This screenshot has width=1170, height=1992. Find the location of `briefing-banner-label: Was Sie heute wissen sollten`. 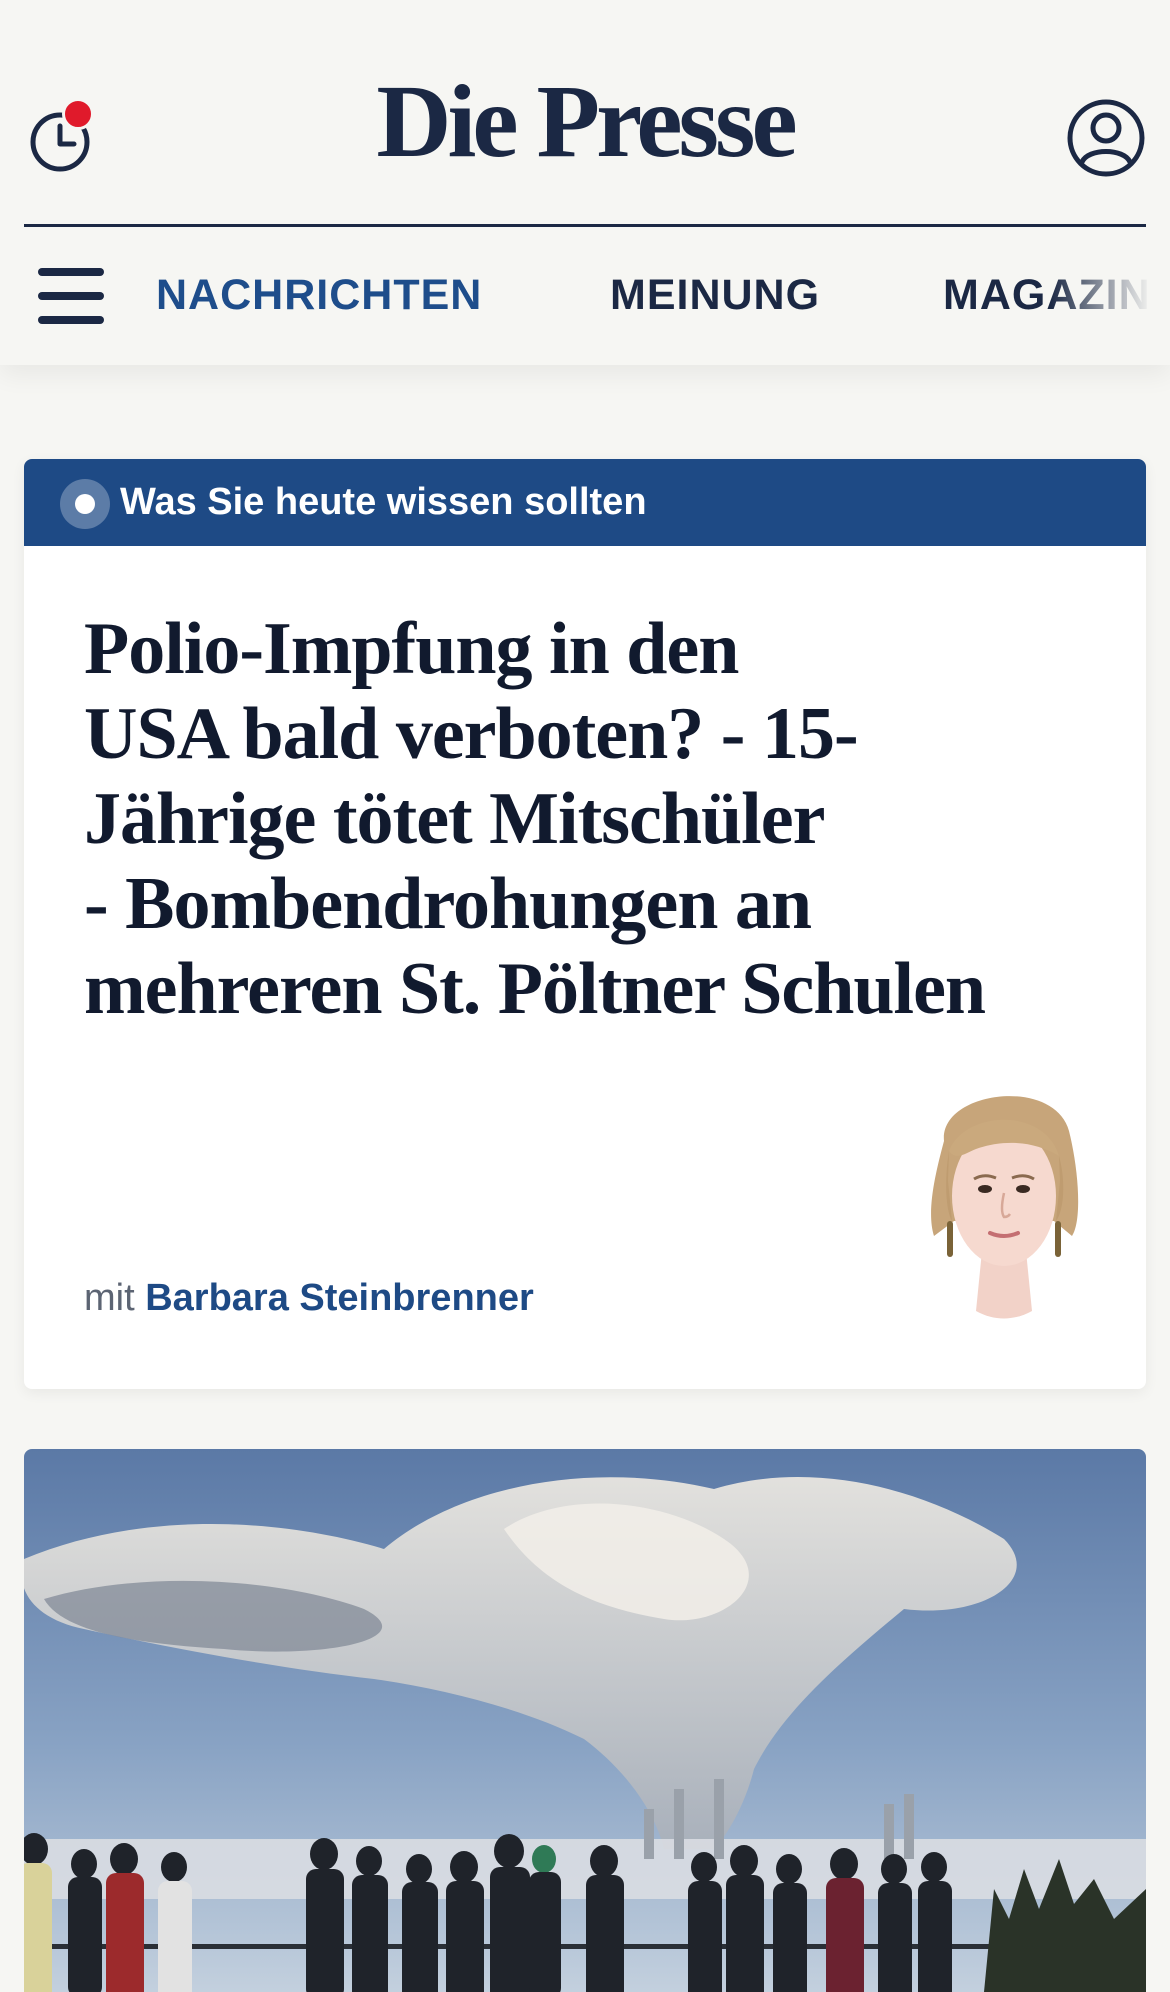

briefing-banner-label: Was Sie heute wissen sollten is located at coordinates (383, 502).